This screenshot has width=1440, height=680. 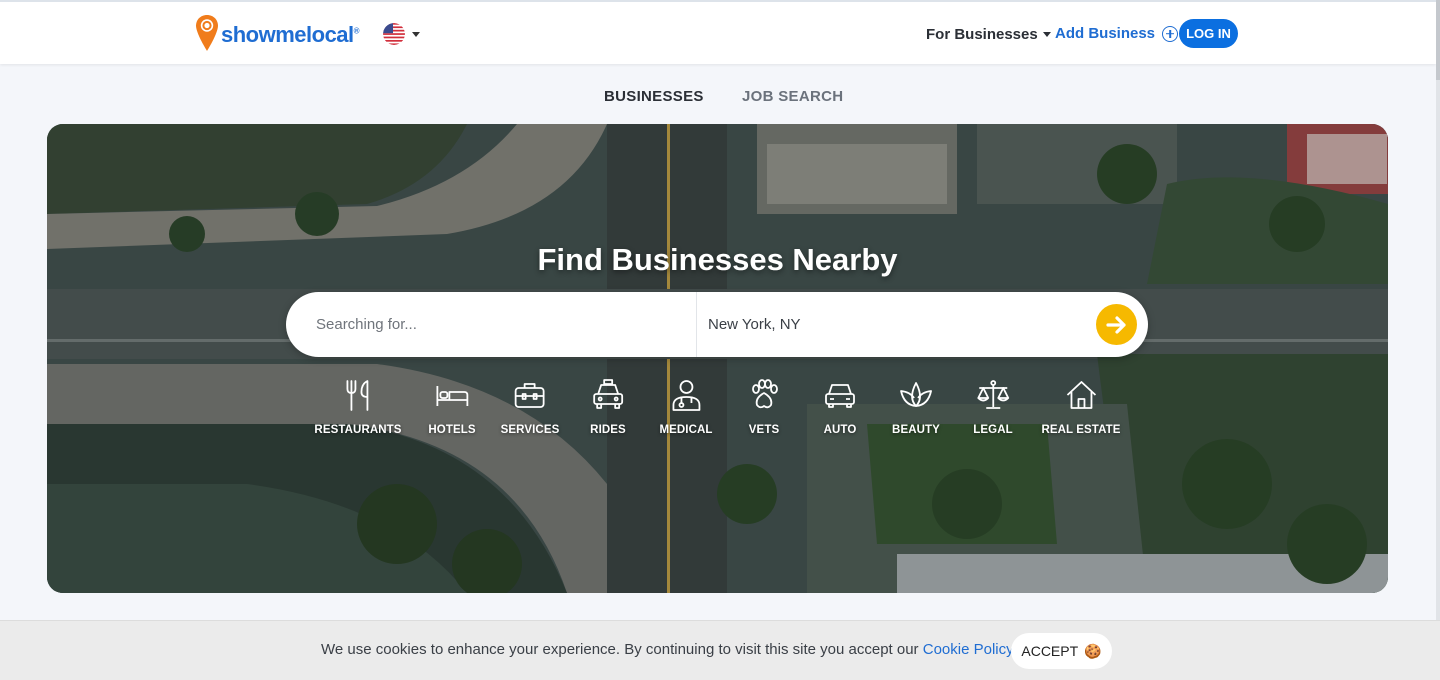 What do you see at coordinates (1050, 651) in the screenshot?
I see `accept-label: ACCEPT` at bounding box center [1050, 651].